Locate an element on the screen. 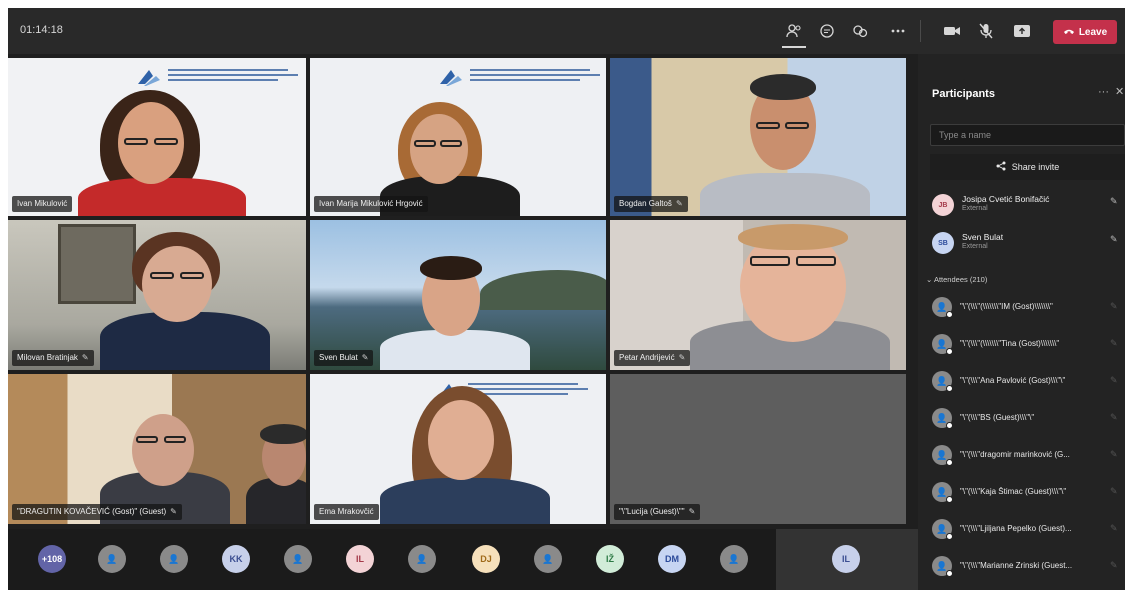  video-tile: Milovan Bratinjak ✎ is located at coordinates (157, 295).